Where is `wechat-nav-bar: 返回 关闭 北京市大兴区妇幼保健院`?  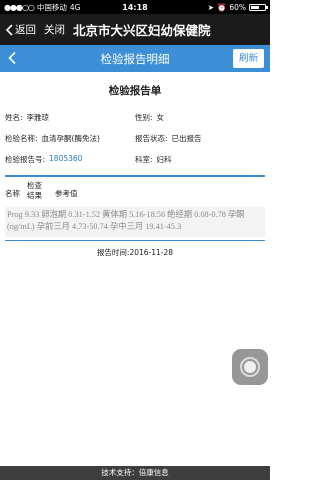
wechat-nav-bar: 返回 关闭 北京市大兴区妇幼保健院 is located at coordinates (135, 29).